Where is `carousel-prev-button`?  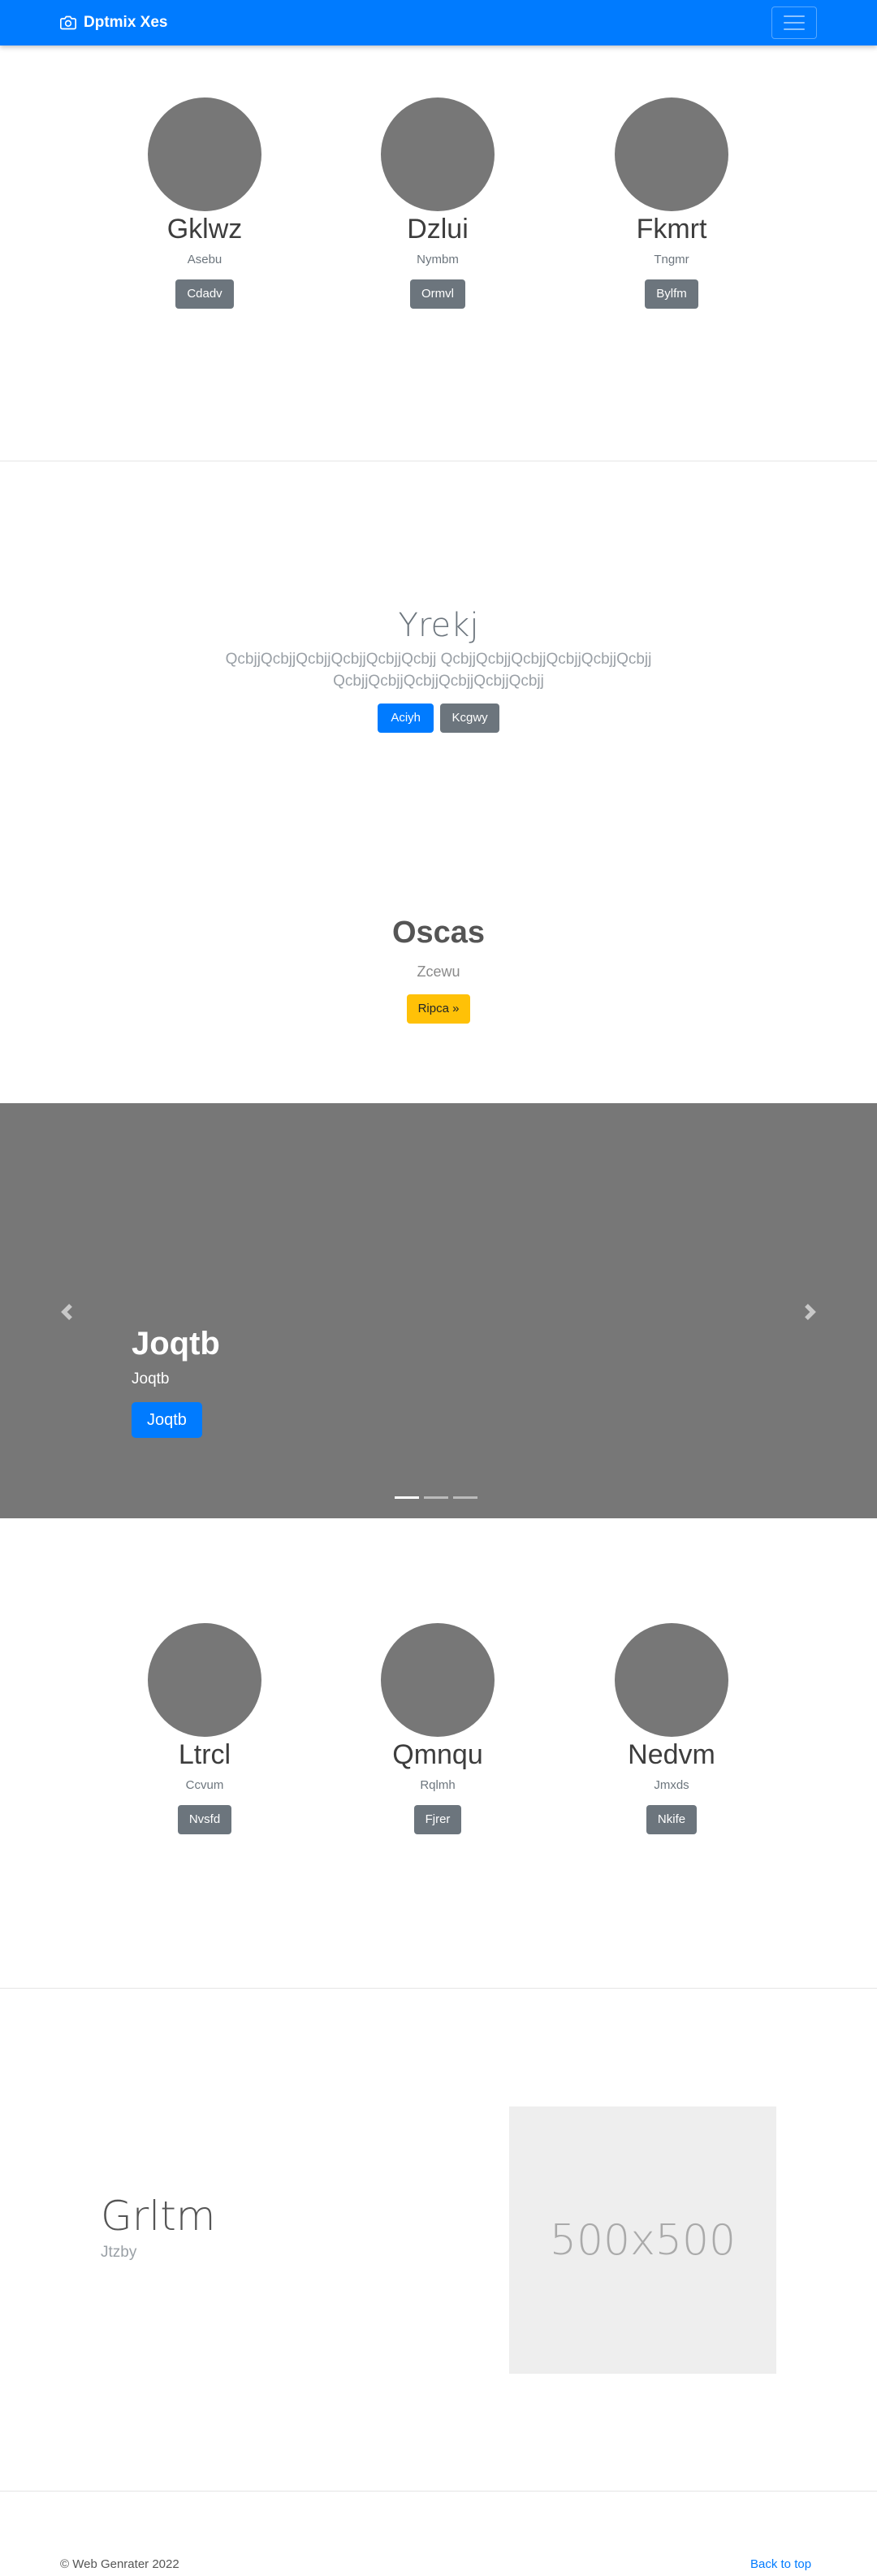
carousel-prev-button is located at coordinates (66, 1312).